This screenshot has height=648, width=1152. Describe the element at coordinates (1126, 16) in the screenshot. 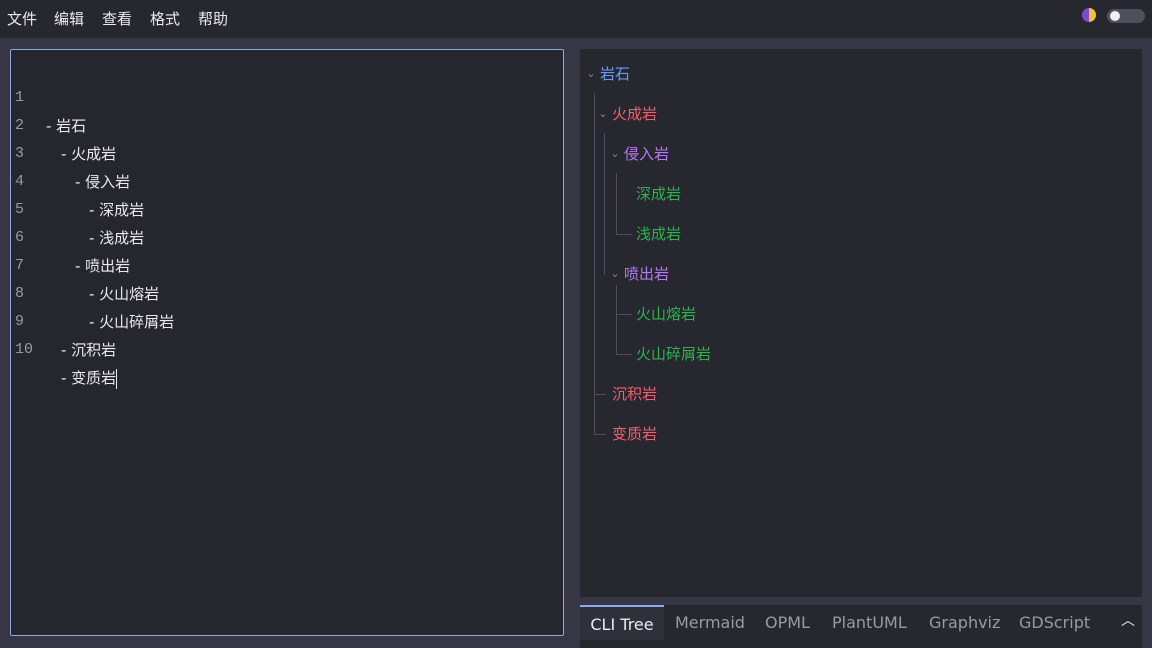

I see `theme-toggle` at that location.